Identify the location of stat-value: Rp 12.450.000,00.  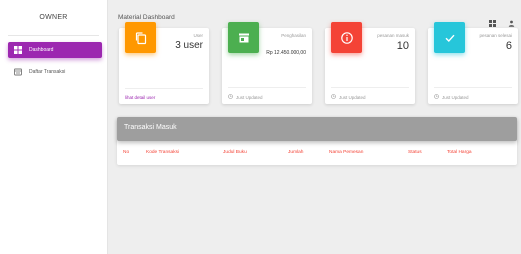
(286, 53).